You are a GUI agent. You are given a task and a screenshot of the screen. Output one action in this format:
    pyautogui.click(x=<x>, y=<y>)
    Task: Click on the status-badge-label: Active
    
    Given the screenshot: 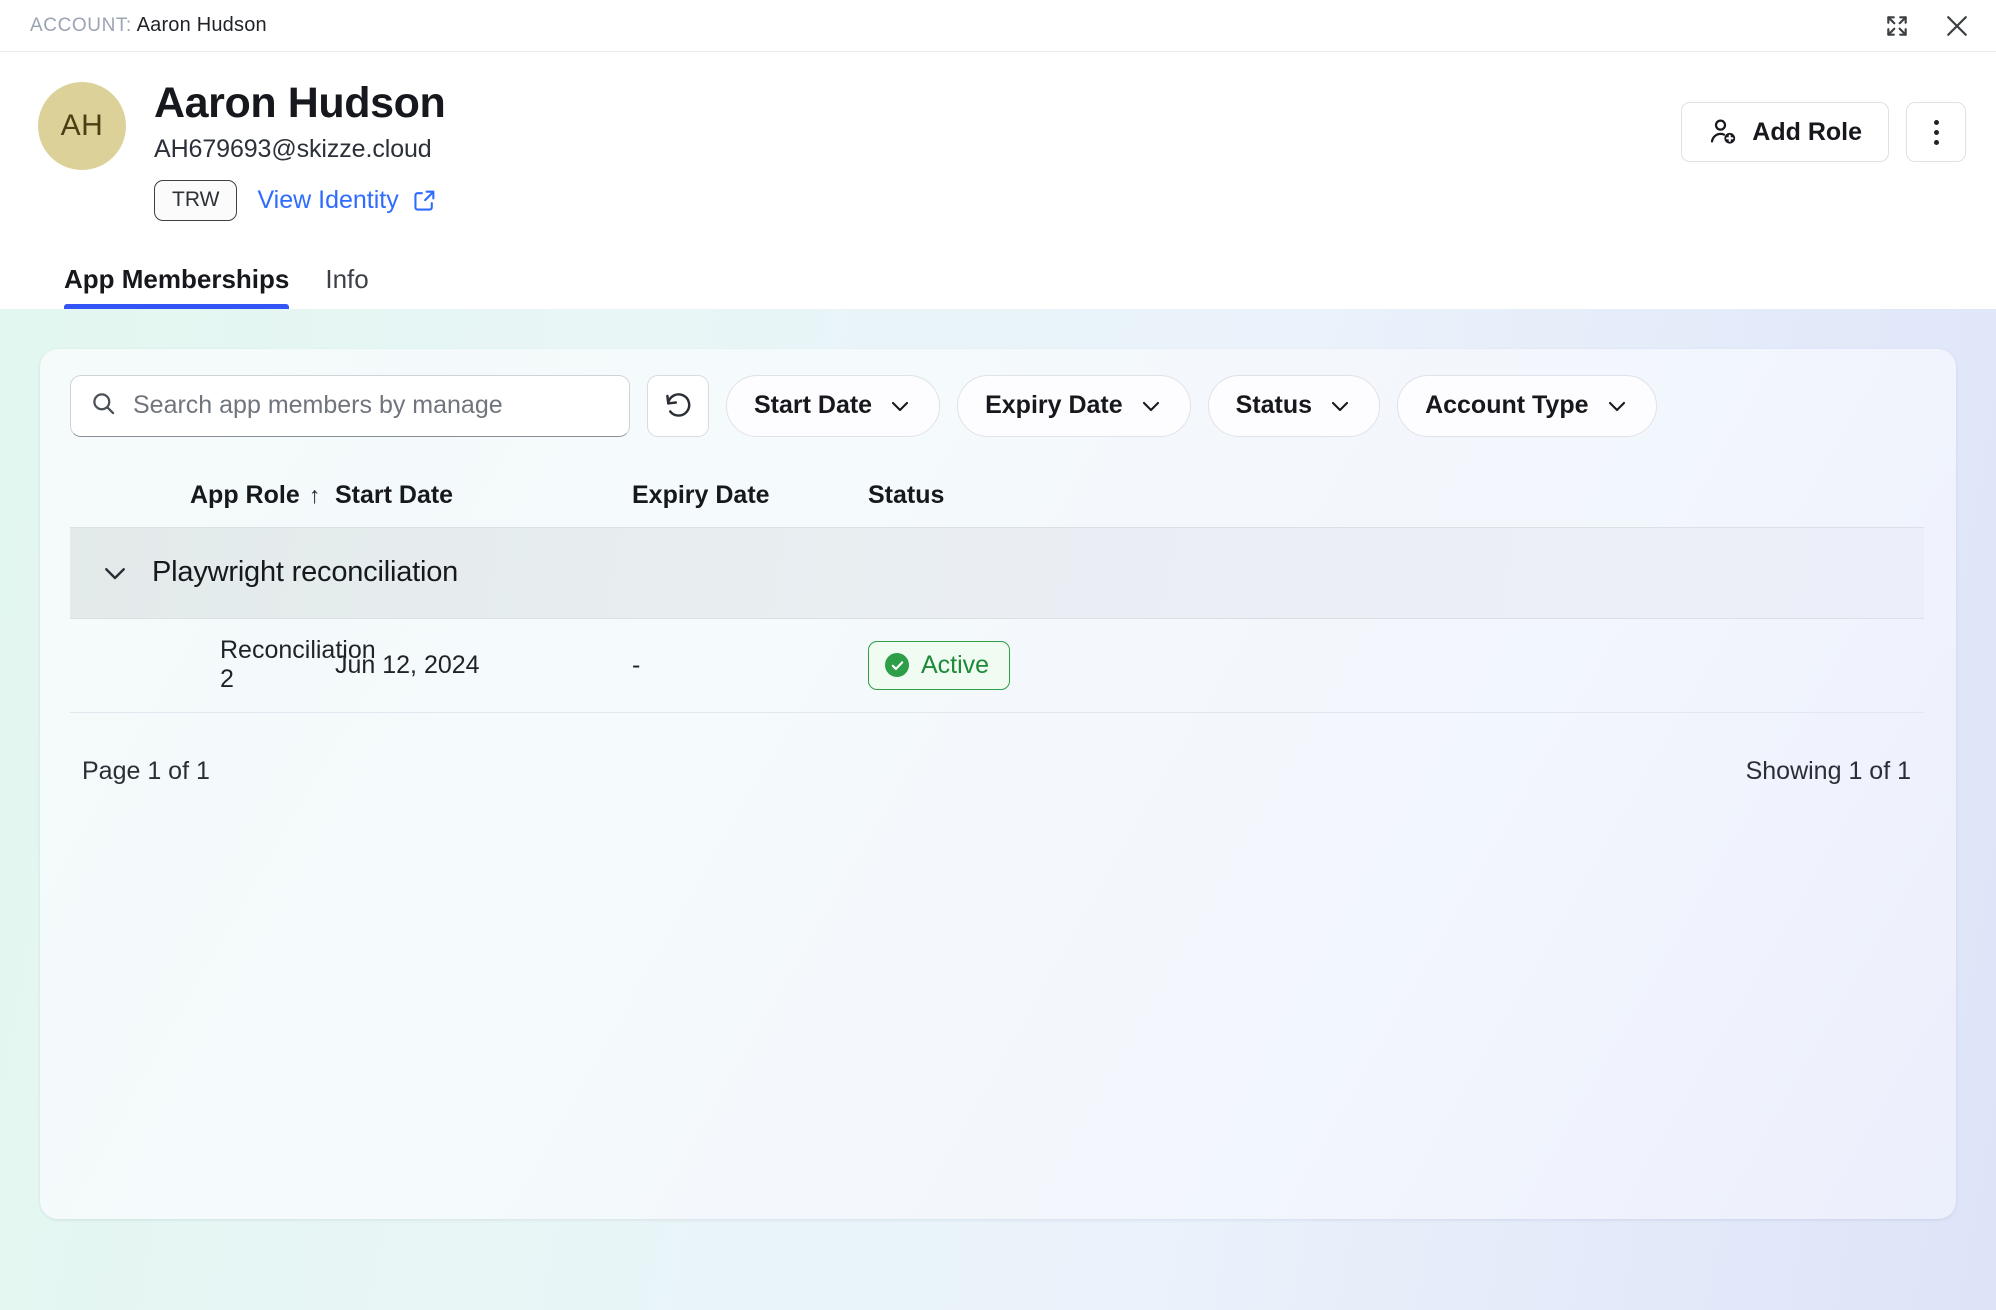 What is the action you would take?
    pyautogui.click(x=955, y=664)
    